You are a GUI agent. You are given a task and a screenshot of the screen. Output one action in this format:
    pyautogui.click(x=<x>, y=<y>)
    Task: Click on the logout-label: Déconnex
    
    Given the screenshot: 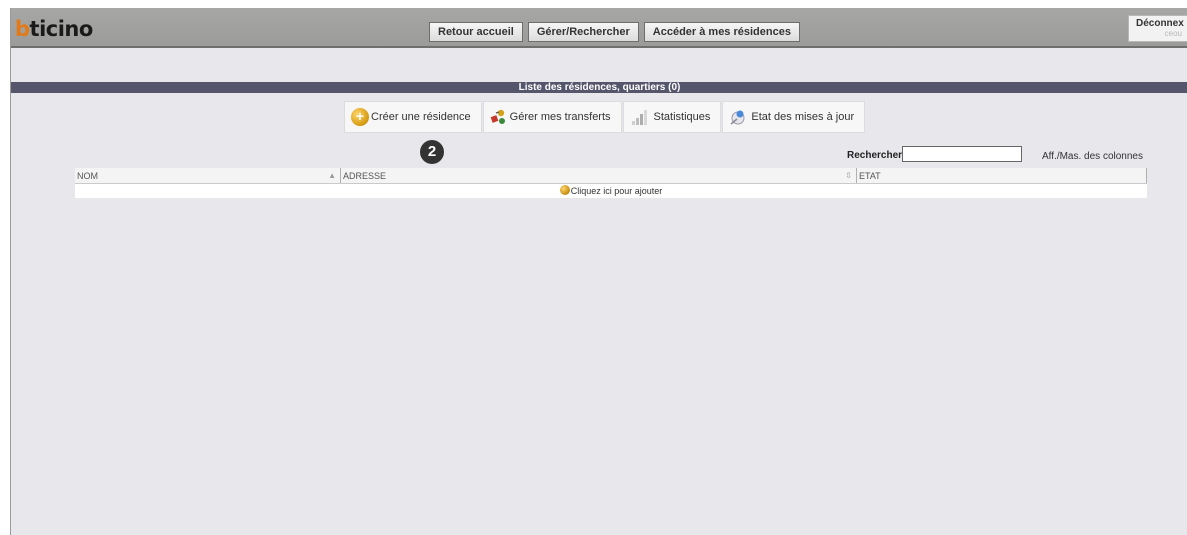 What is the action you would take?
    pyautogui.click(x=1160, y=23)
    